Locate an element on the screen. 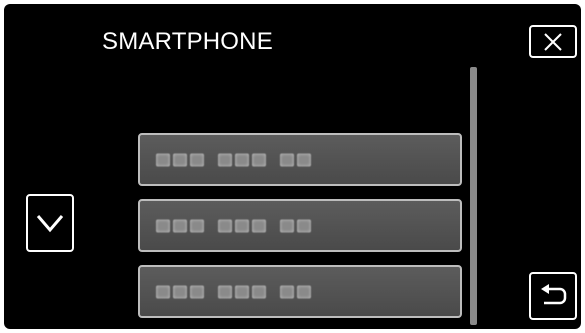 Image resolution: width=585 pixels, height=333 pixels. scroll-down-button is located at coordinates (50, 223).